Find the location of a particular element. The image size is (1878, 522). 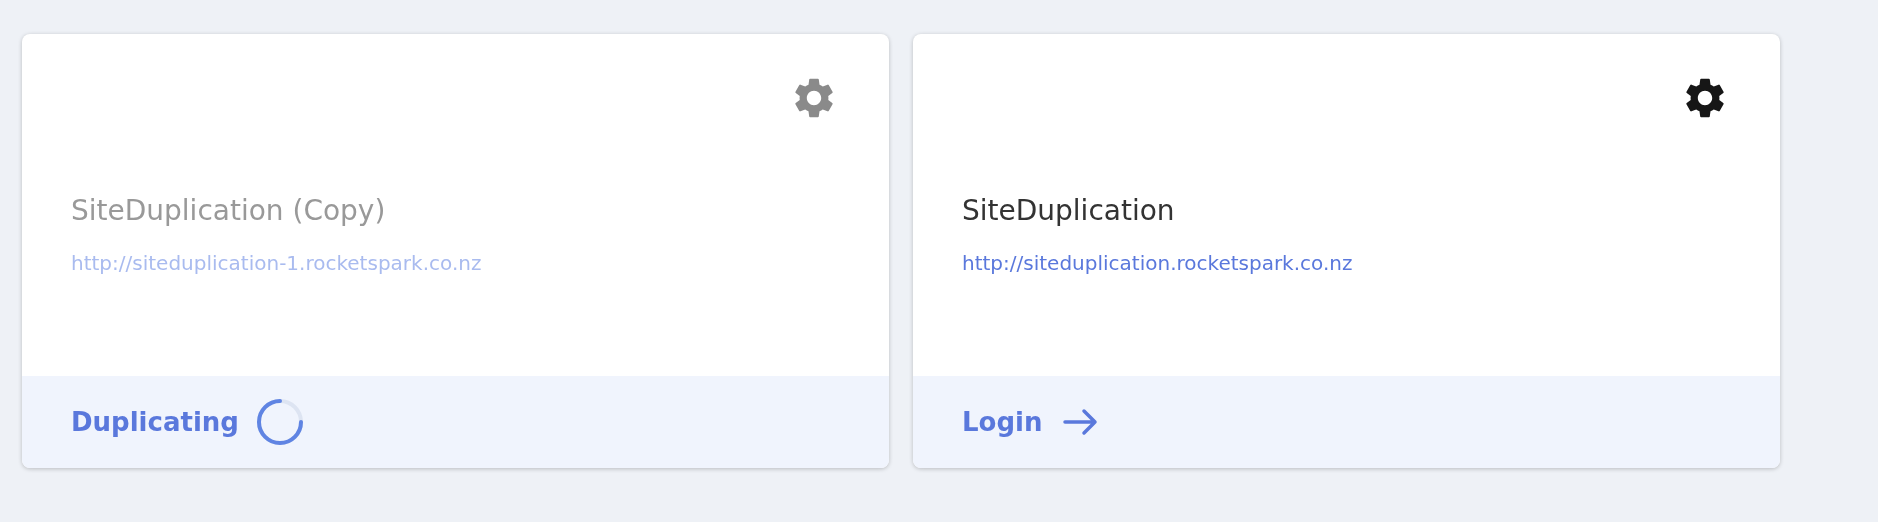

site-name: SiteDuplication is located at coordinates (1069, 210).